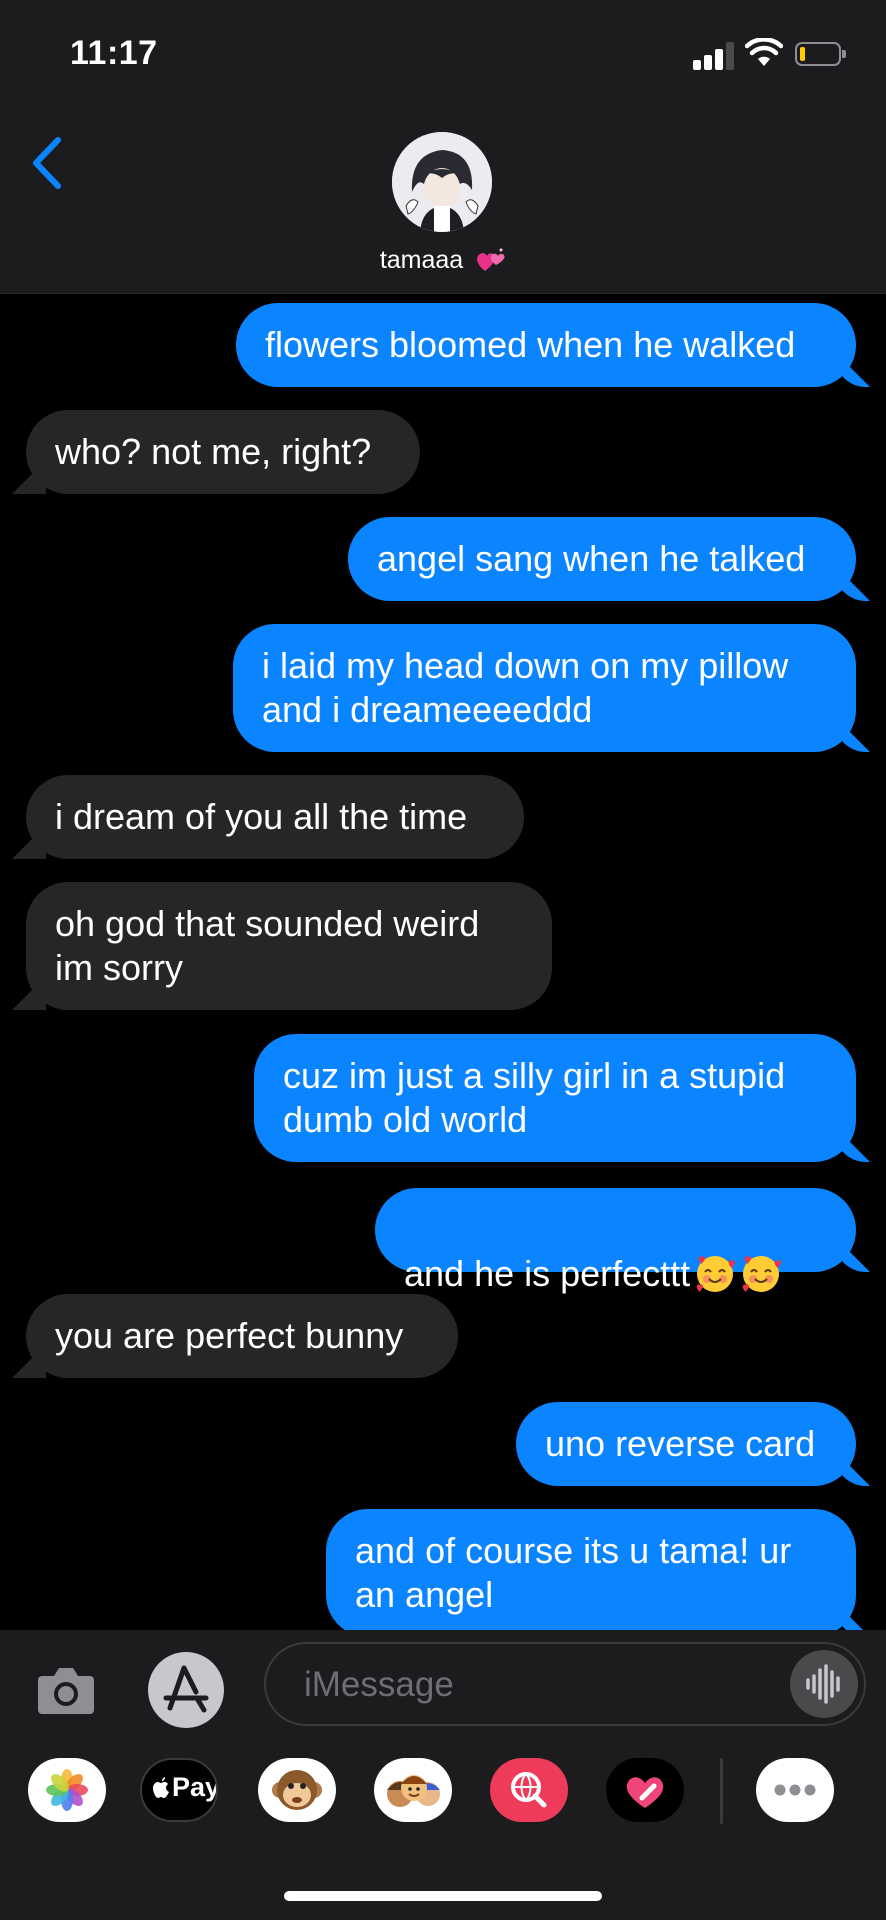 The height and width of the screenshot is (1920, 886). Describe the element at coordinates (519, 1685) in the screenshot. I see `message-input` at that location.